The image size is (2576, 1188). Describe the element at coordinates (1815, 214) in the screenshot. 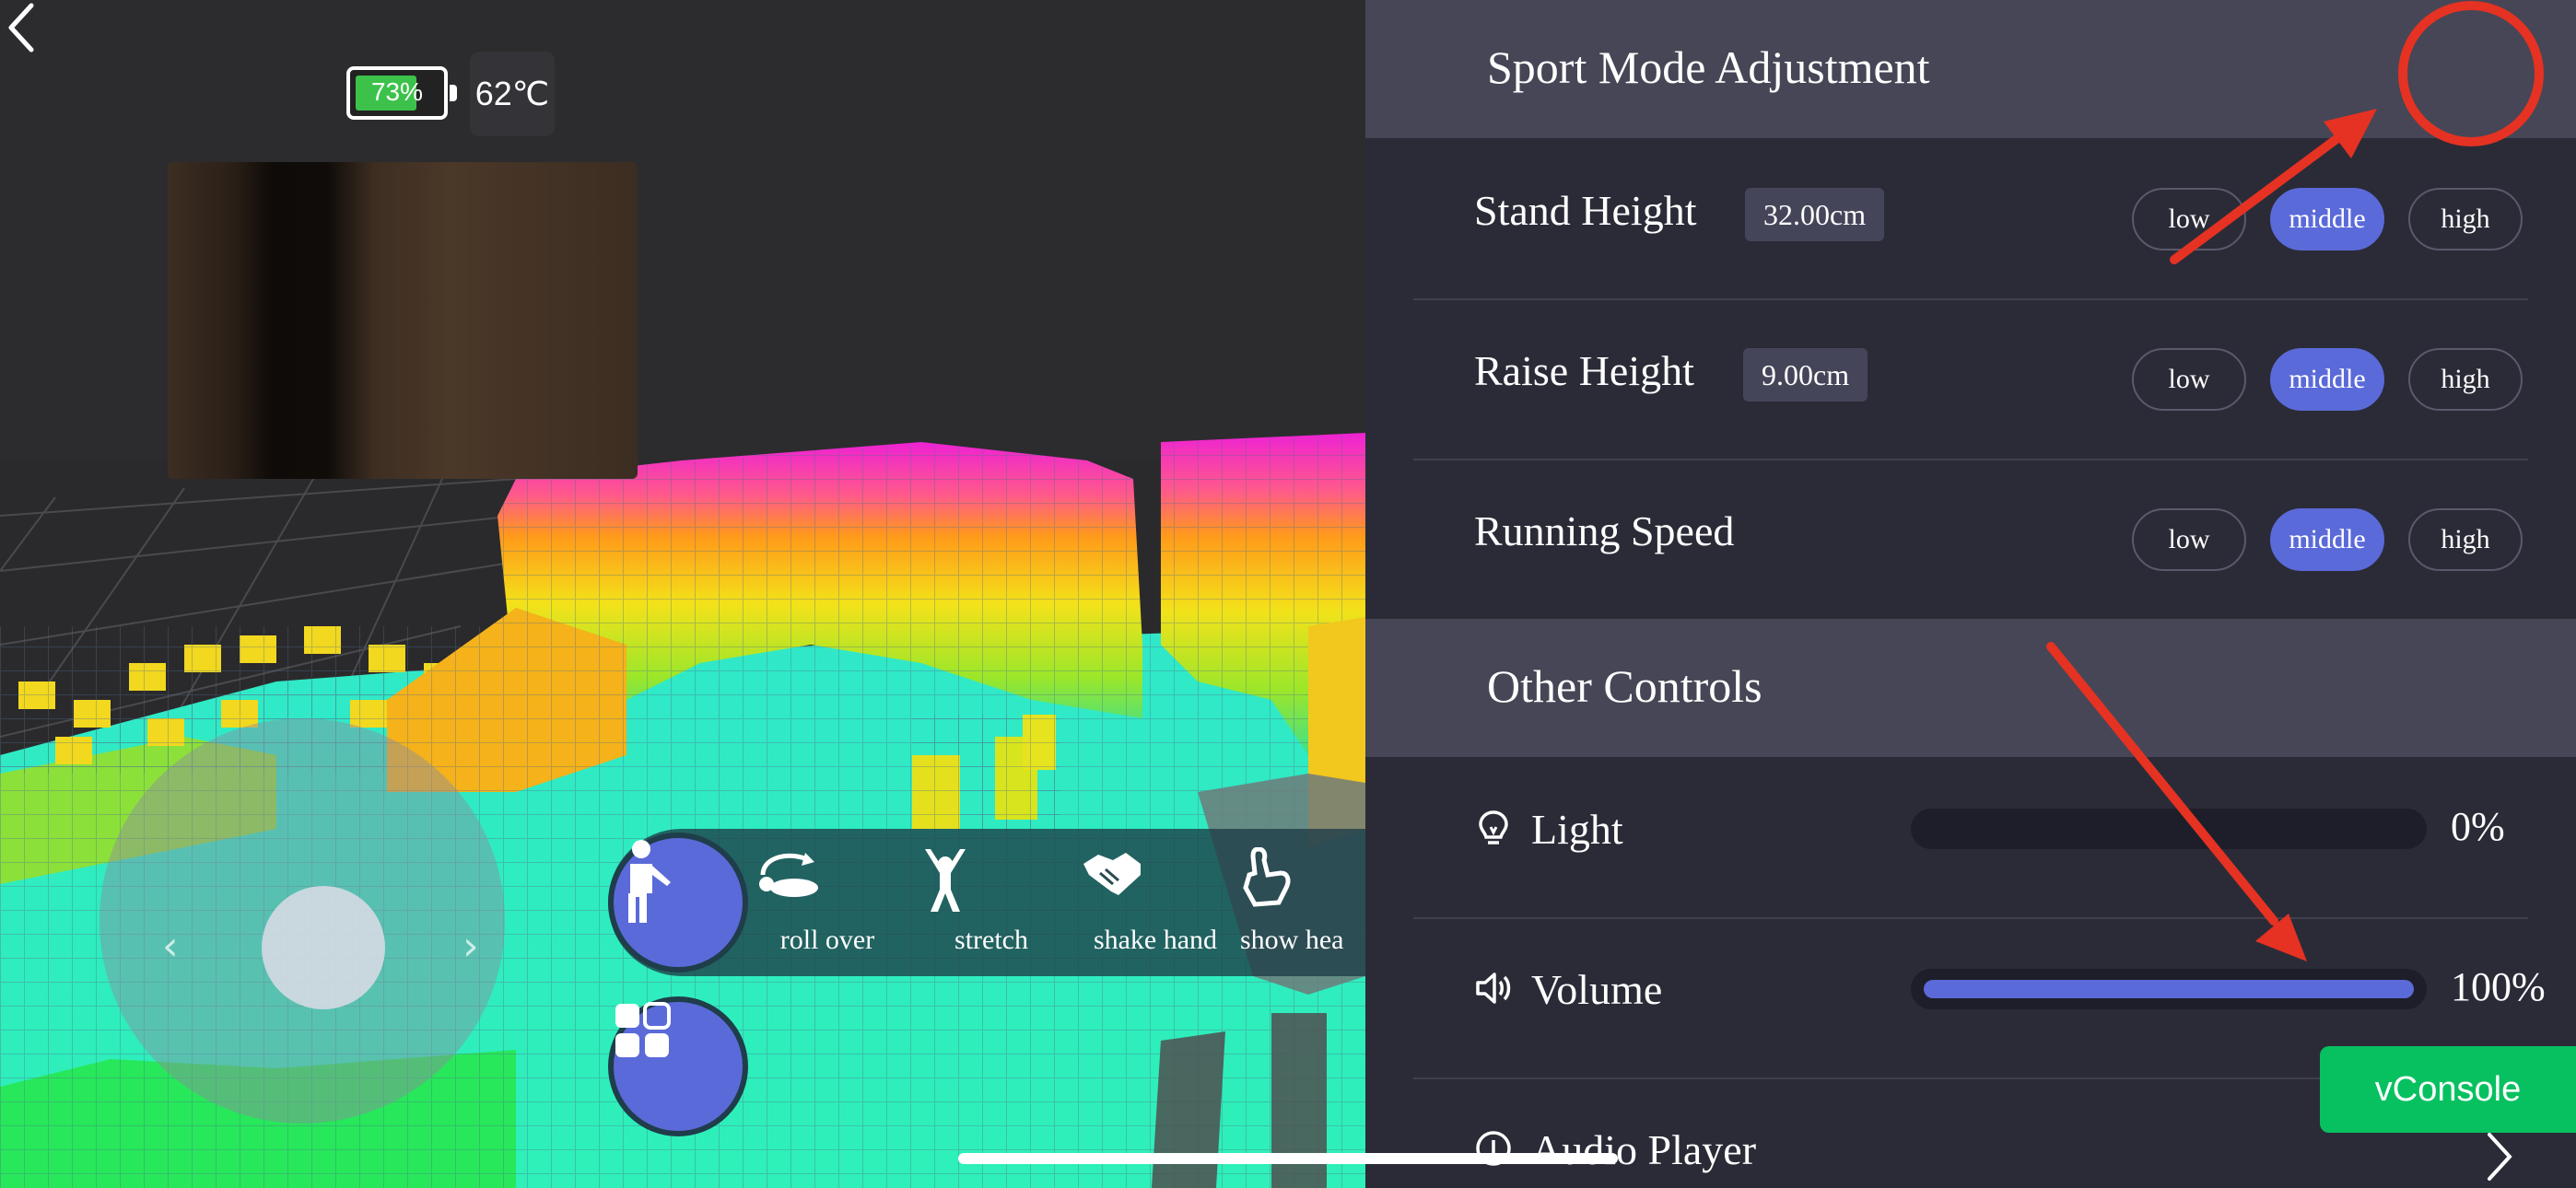

I see `stand-height-value: 32.00cm` at that location.